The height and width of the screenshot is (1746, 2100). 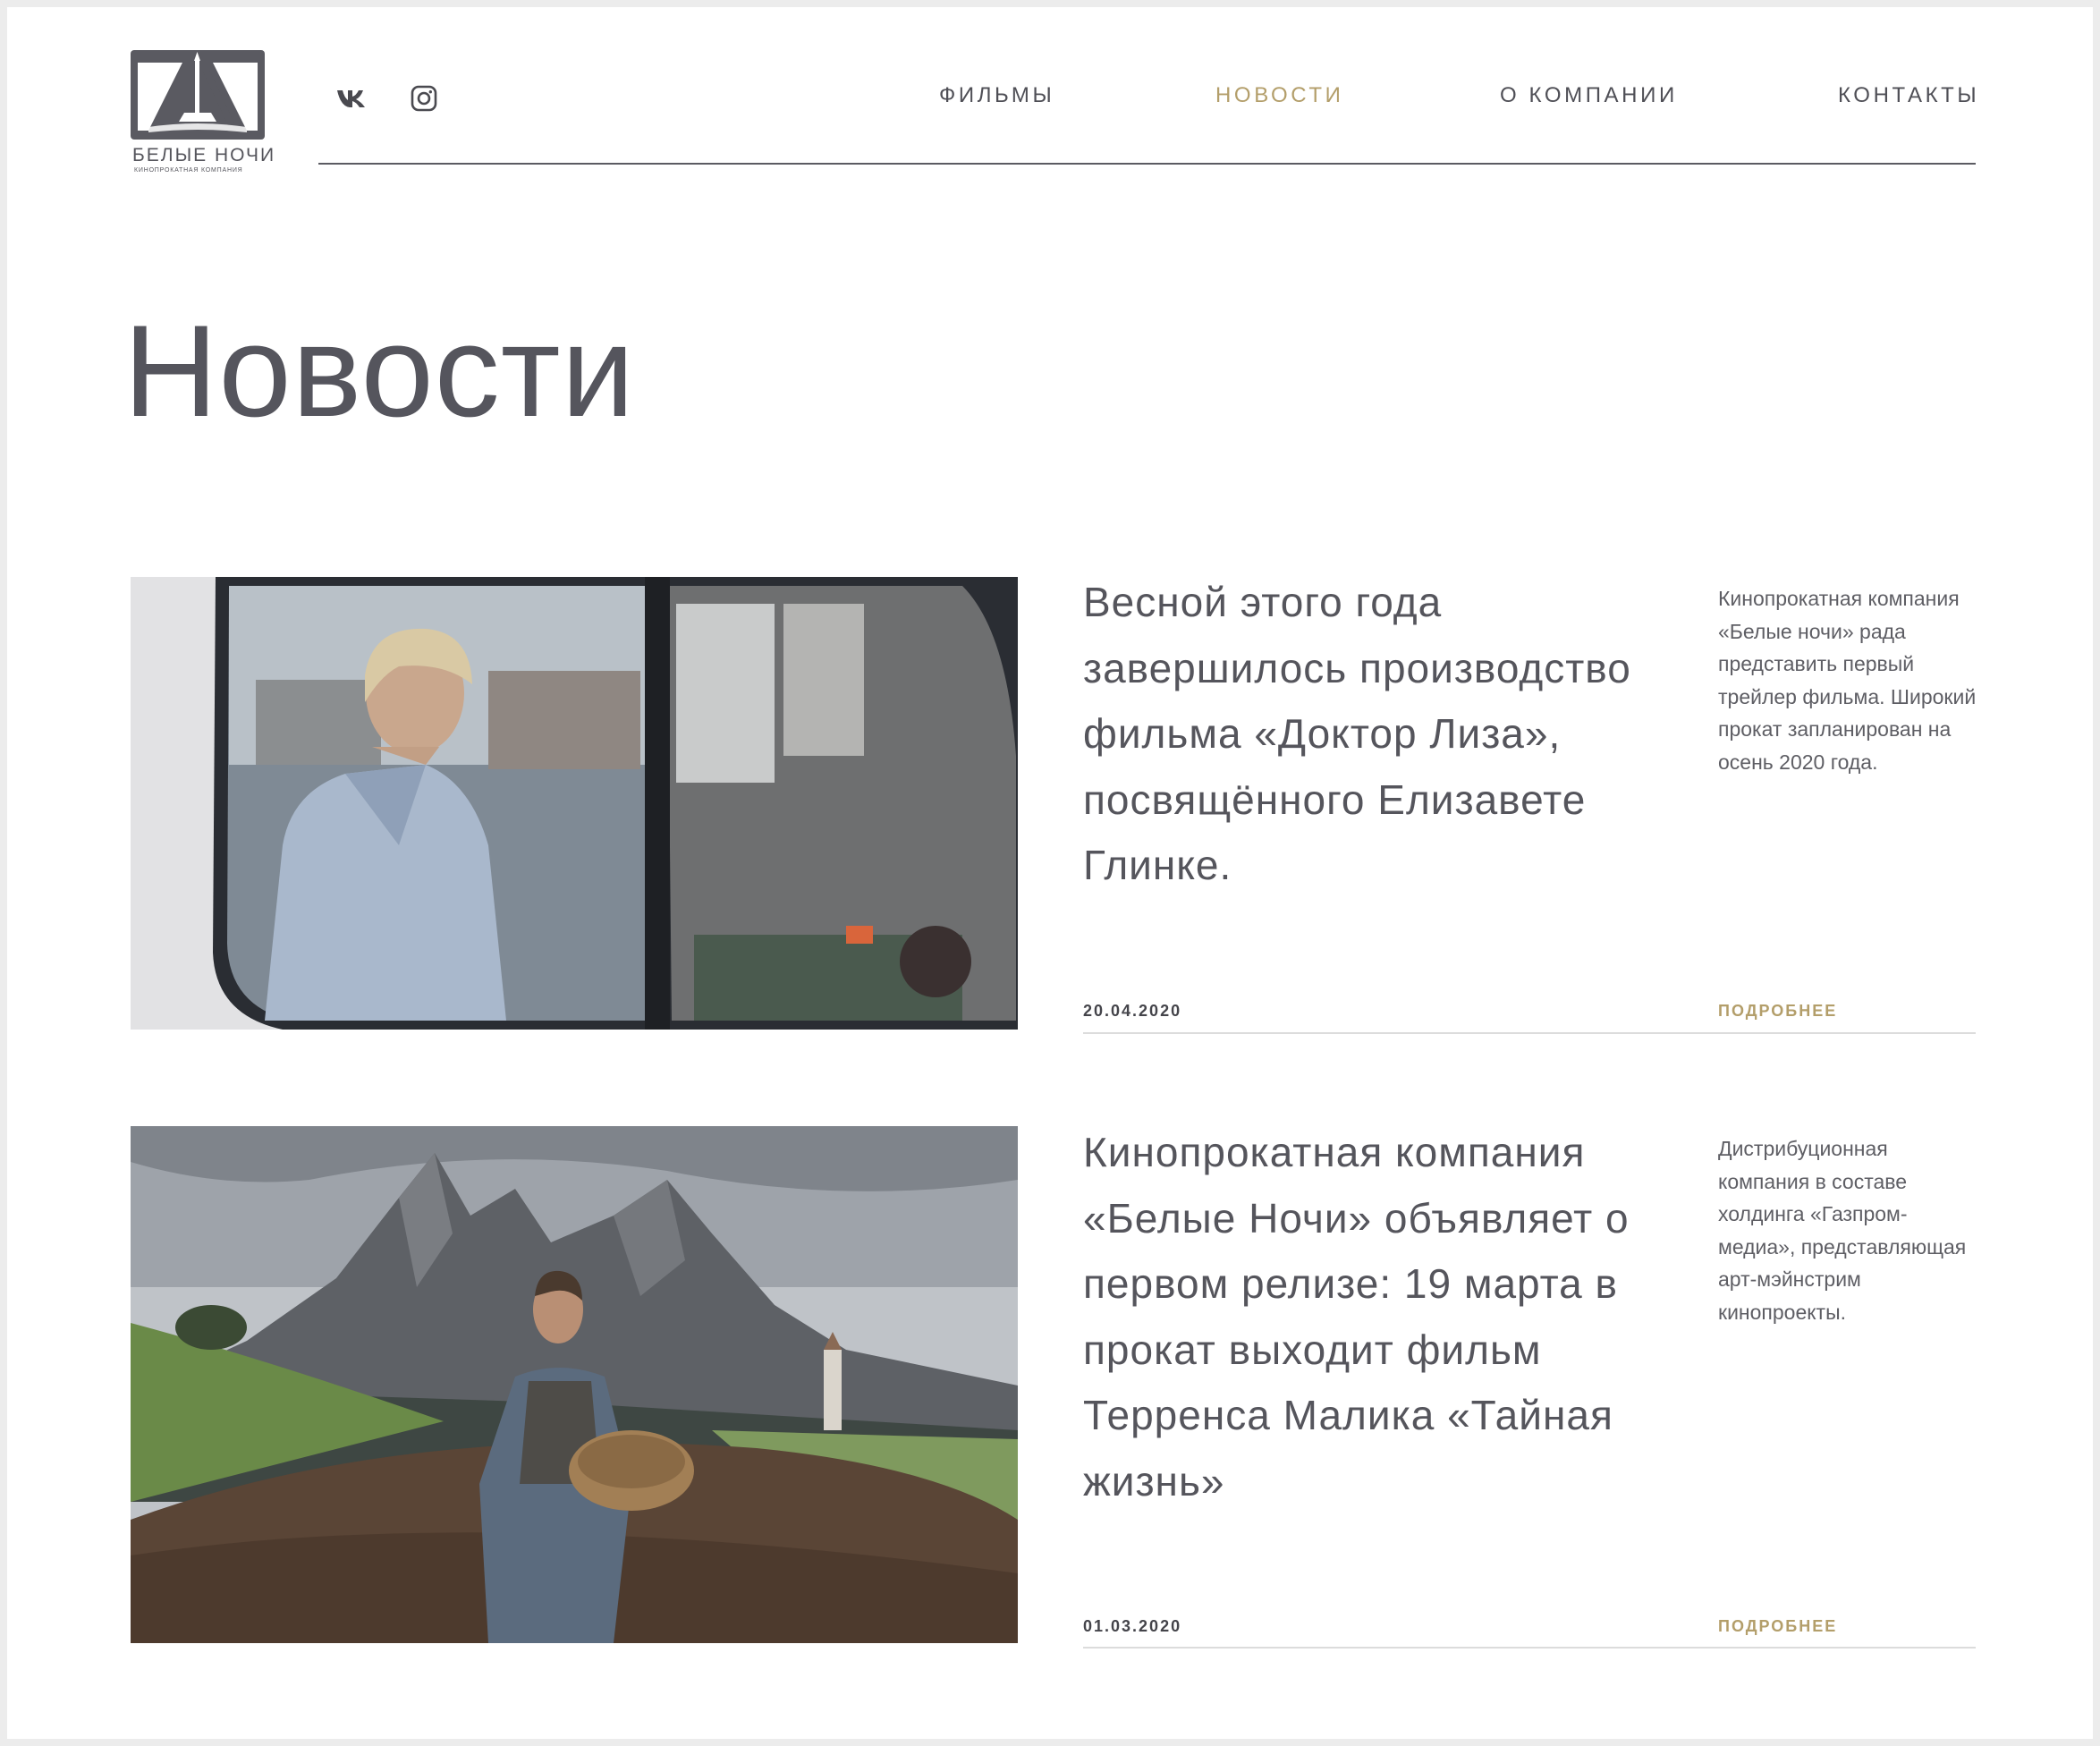 I want to click on brand-tagline: КИНОПРОКАТНАЯ КОМПАНИЯ, so click(x=188, y=170).